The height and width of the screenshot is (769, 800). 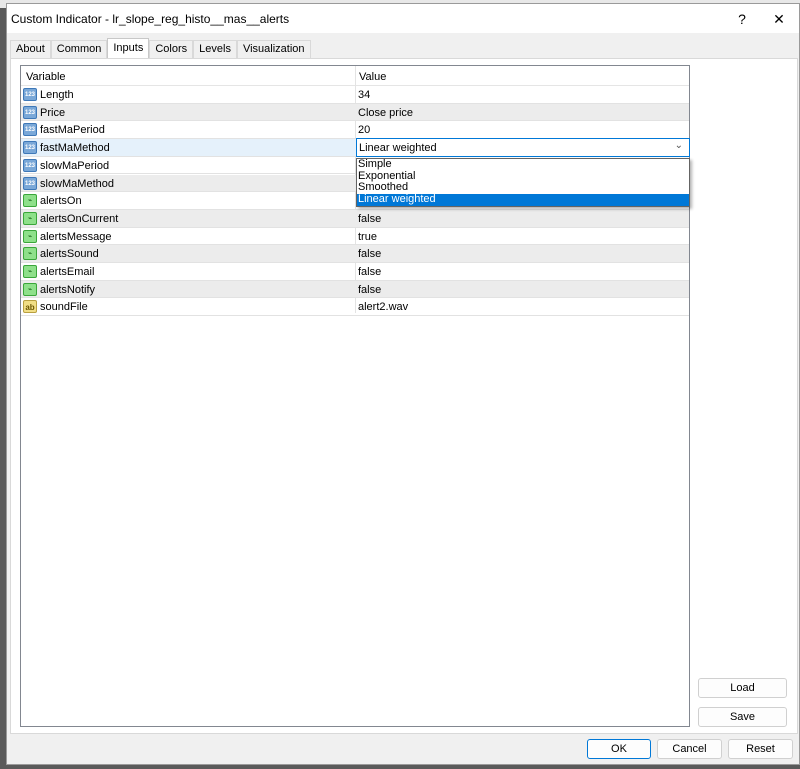 What do you see at coordinates (355, 130) in the screenshot?
I see `param-row-fastMaPeriod: 123 fastMaPeriod 20` at bounding box center [355, 130].